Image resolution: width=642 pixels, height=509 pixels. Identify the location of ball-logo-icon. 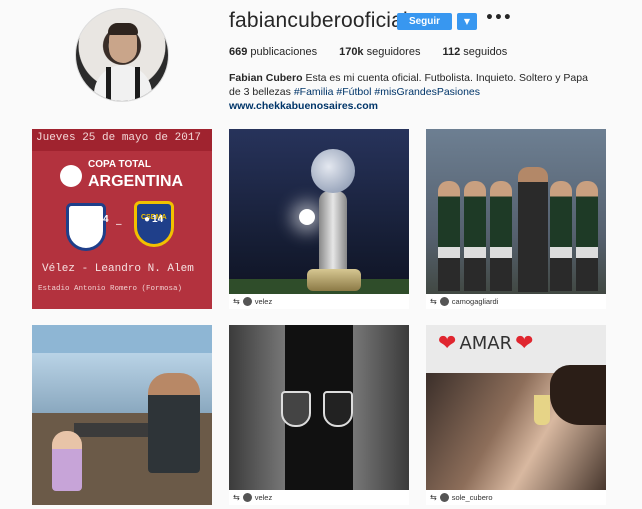
(71, 176).